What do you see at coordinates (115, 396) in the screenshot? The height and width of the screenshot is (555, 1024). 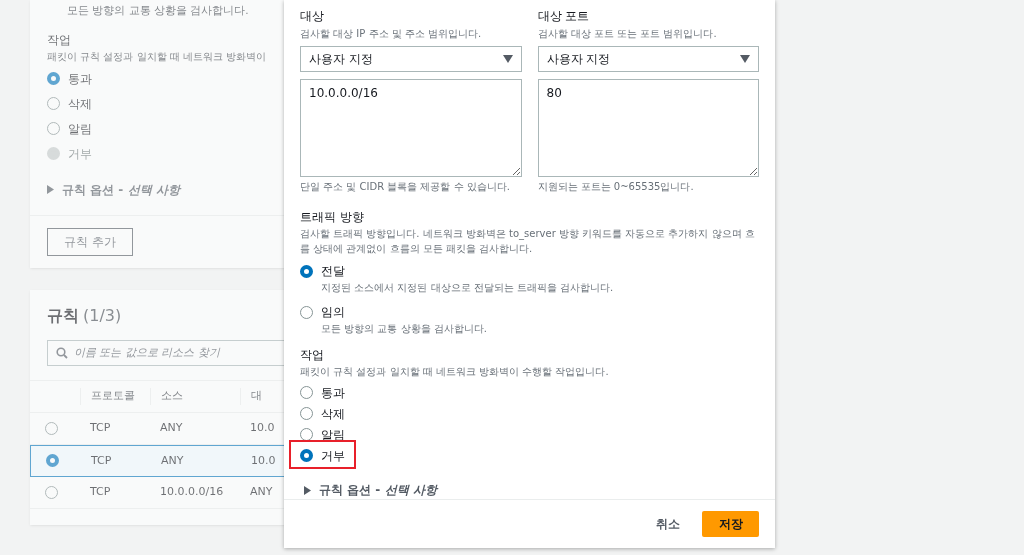 I see `column-header: 프로토콜` at bounding box center [115, 396].